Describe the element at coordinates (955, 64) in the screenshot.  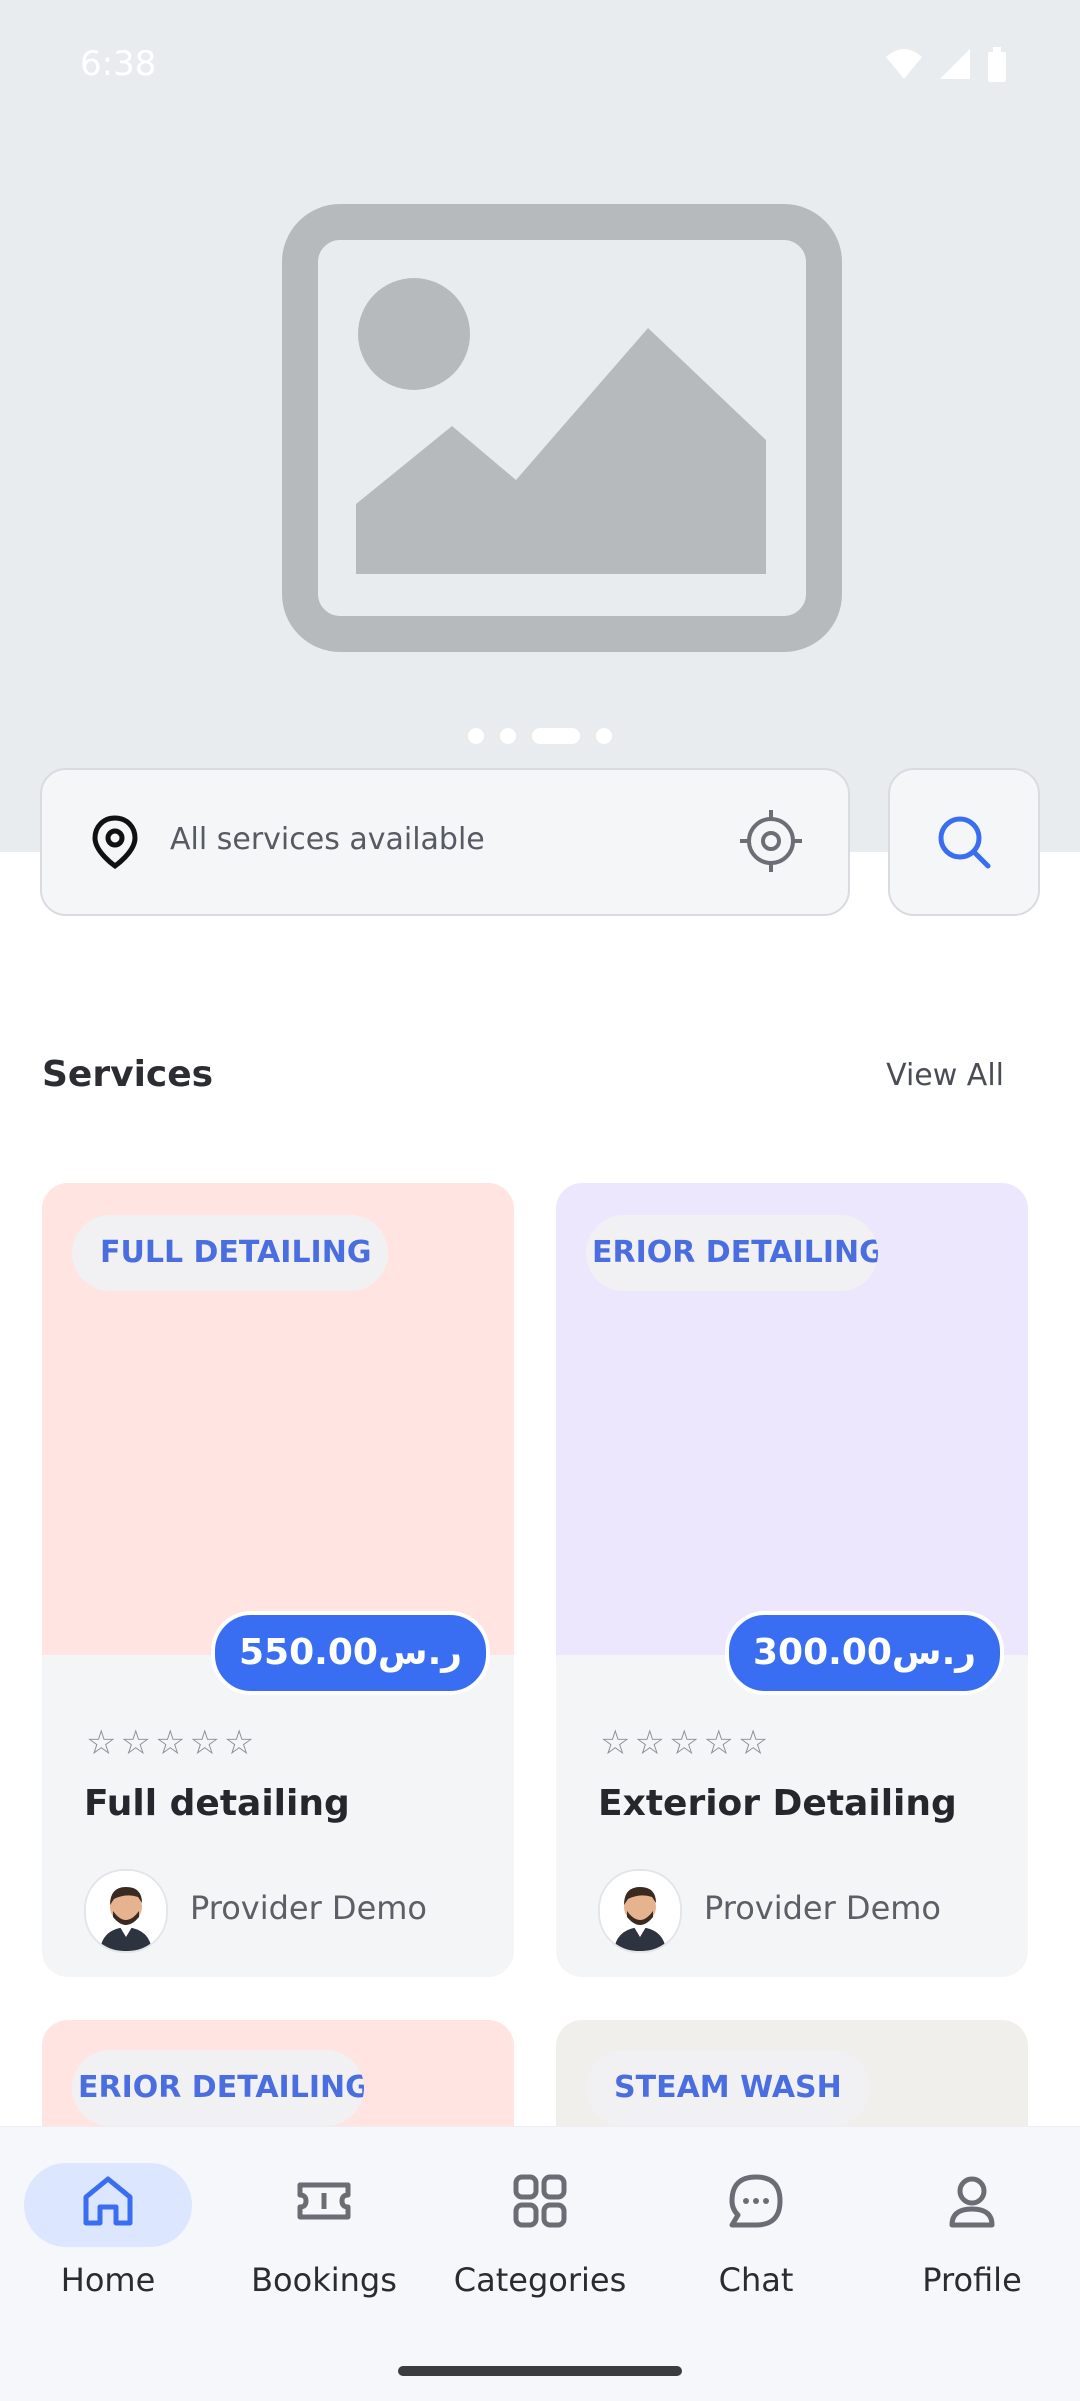
I see `signal-icon` at that location.